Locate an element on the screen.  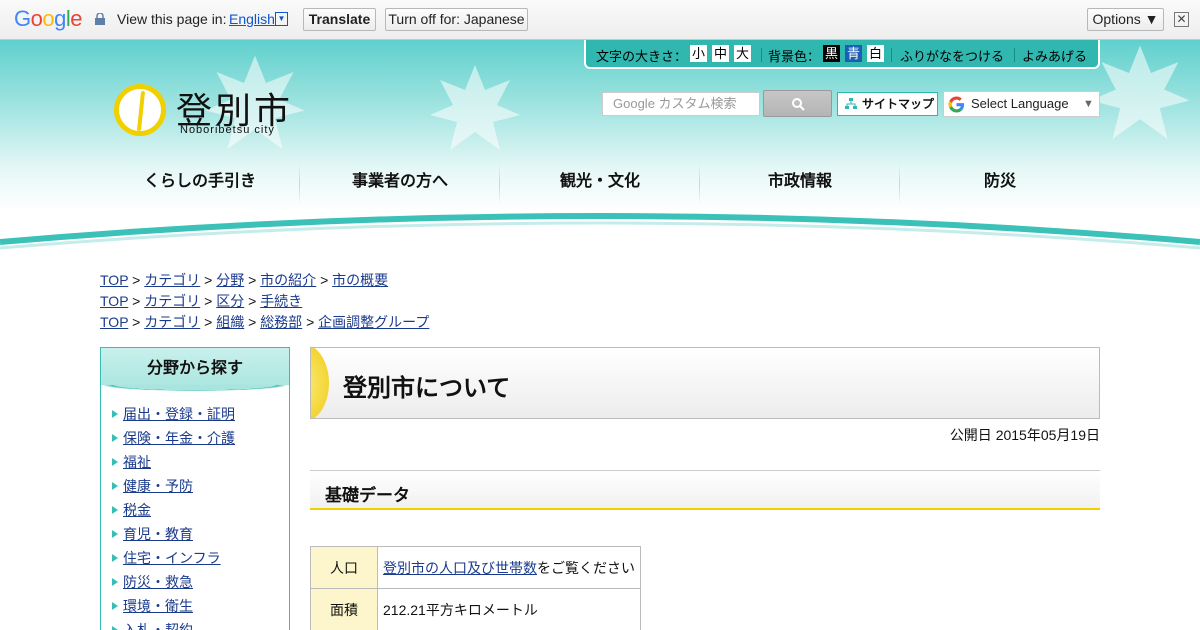
table-row: 面積 212.21平方キロメートル is located at coordinates (475, 609).